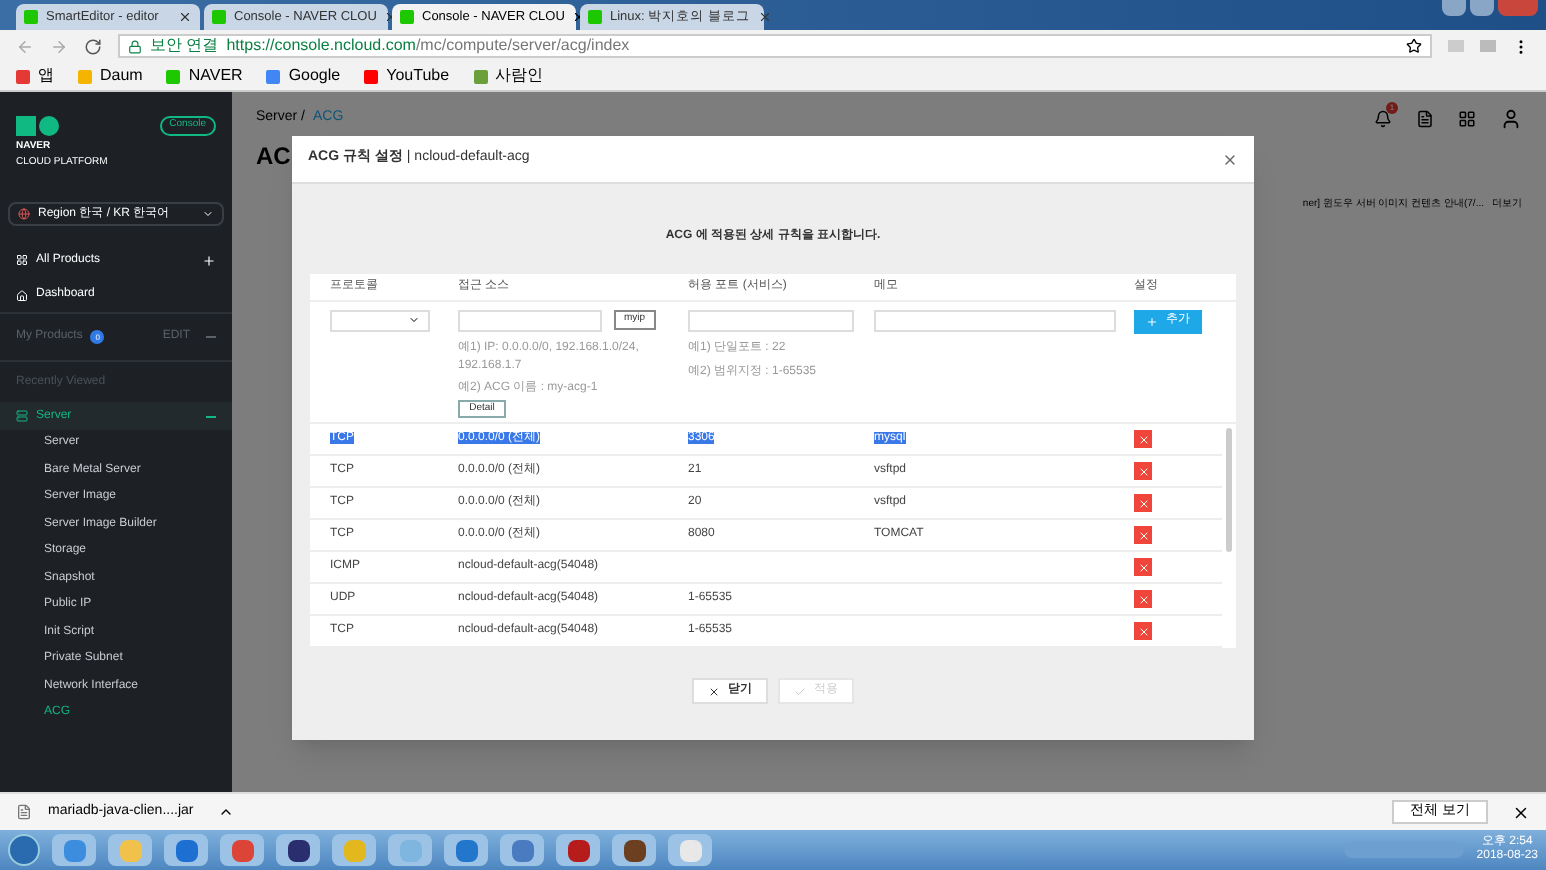  I want to click on scrollbar, so click(1229, 490).